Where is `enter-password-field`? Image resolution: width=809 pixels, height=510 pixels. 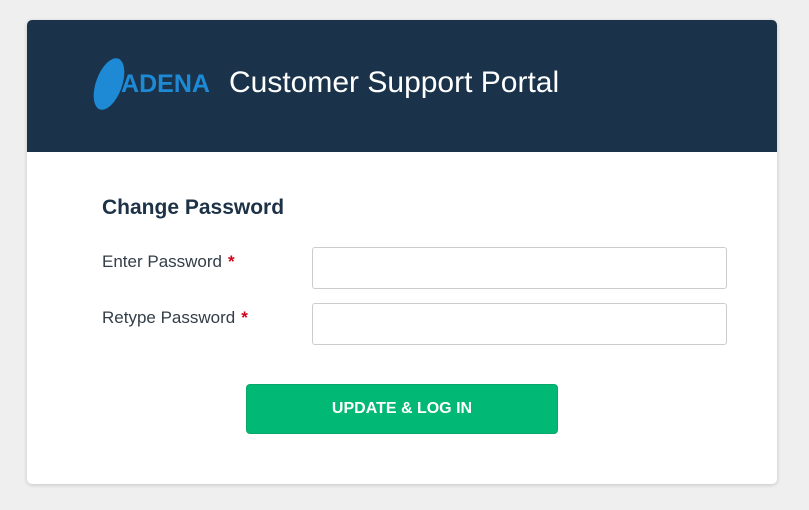 enter-password-field is located at coordinates (519, 268).